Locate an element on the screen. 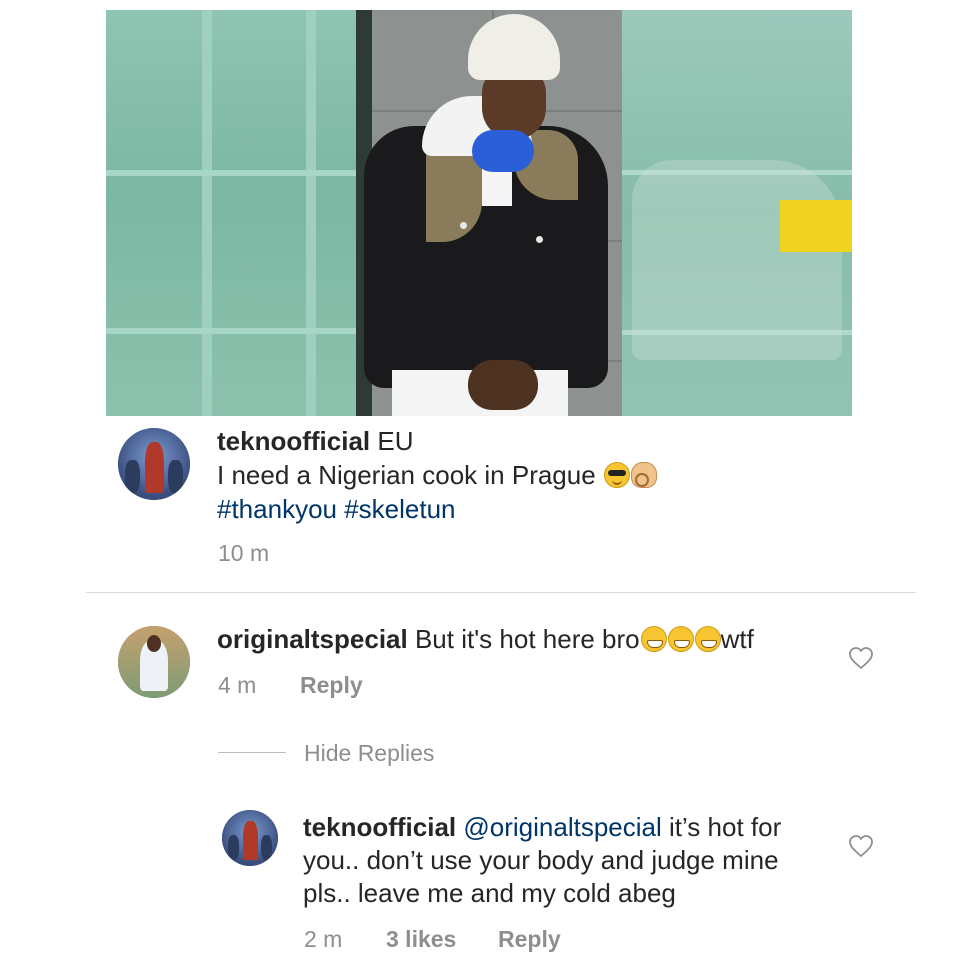  photo-yellow-sign is located at coordinates (816, 226).